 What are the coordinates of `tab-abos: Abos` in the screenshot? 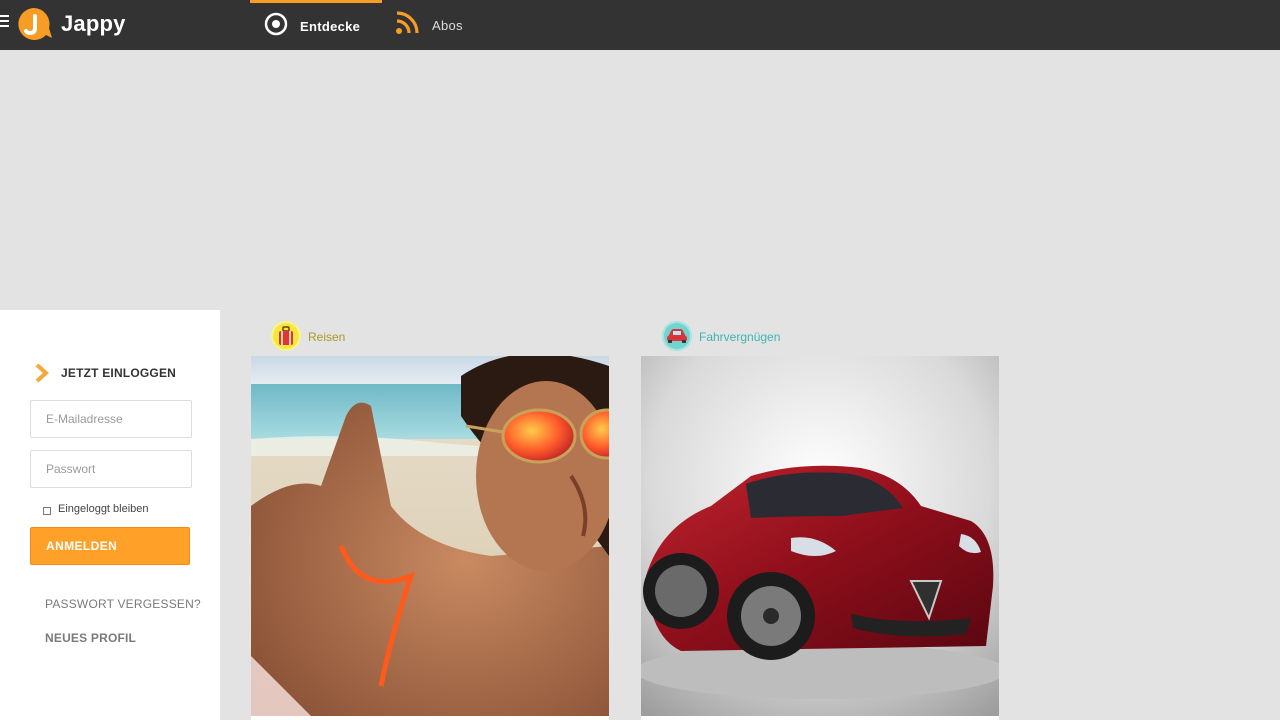 It's located at (422, 25).